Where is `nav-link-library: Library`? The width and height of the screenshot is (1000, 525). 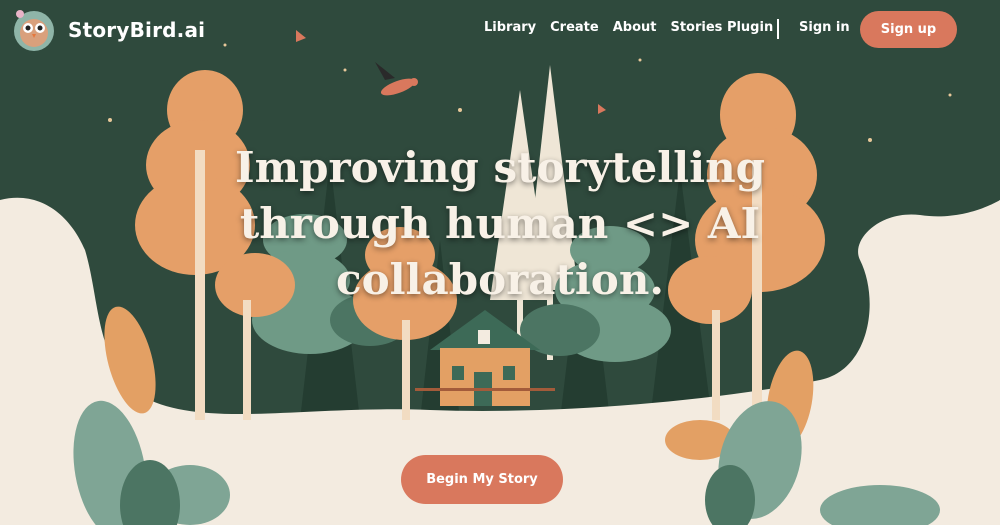
nav-link-library: Library is located at coordinates (510, 27).